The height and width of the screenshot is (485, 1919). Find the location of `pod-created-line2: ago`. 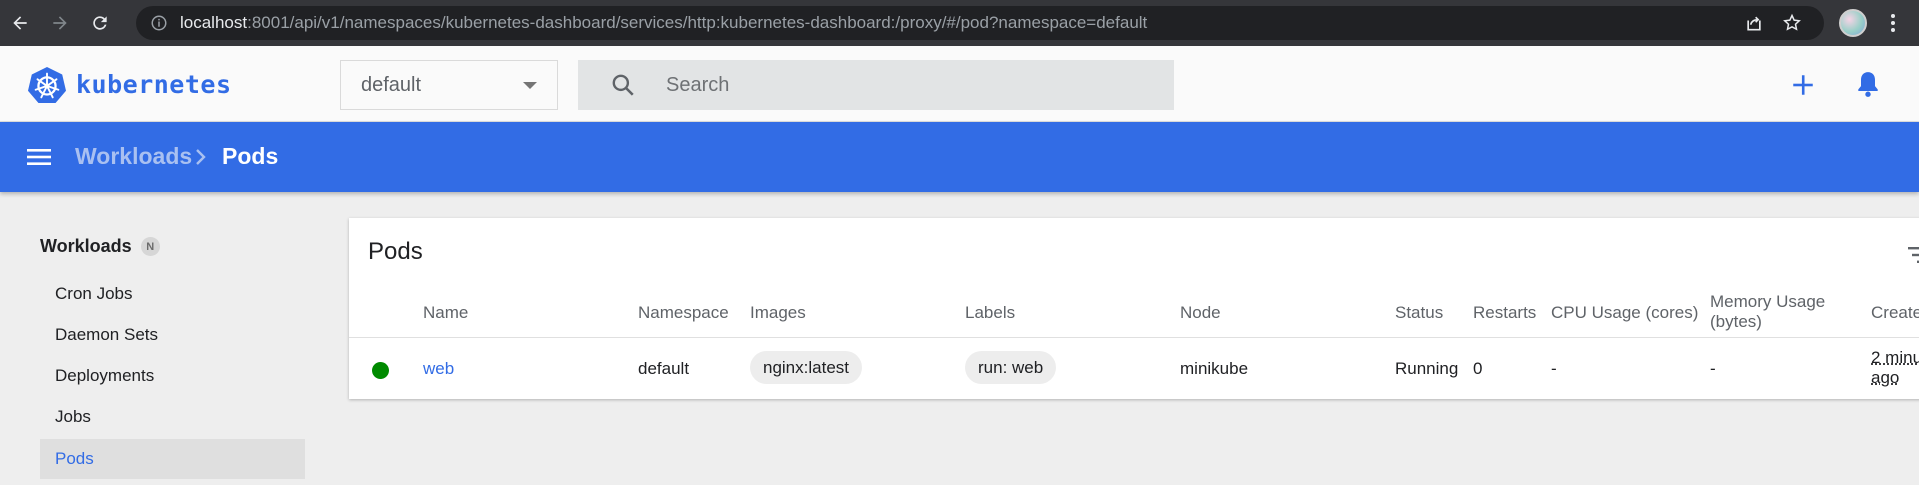

pod-created-line2: ago is located at coordinates (1885, 377).